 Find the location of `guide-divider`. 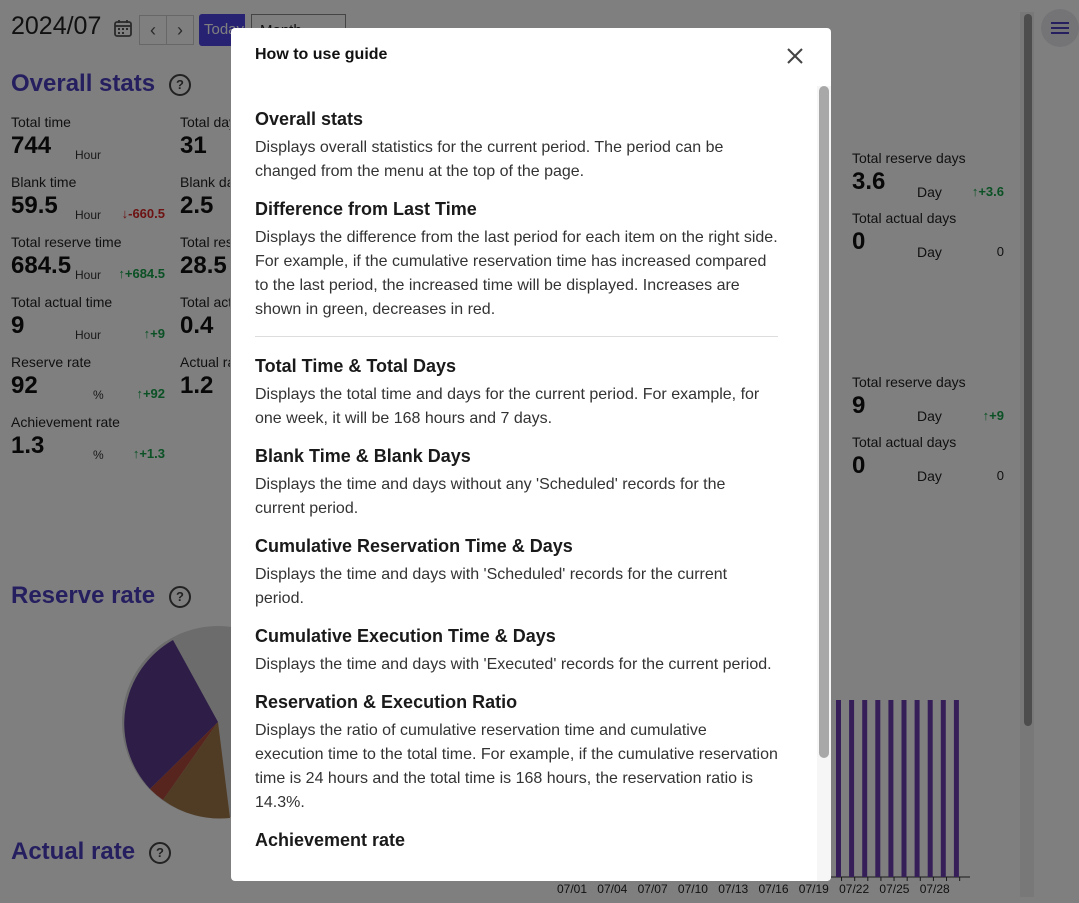

guide-divider is located at coordinates (516, 336).